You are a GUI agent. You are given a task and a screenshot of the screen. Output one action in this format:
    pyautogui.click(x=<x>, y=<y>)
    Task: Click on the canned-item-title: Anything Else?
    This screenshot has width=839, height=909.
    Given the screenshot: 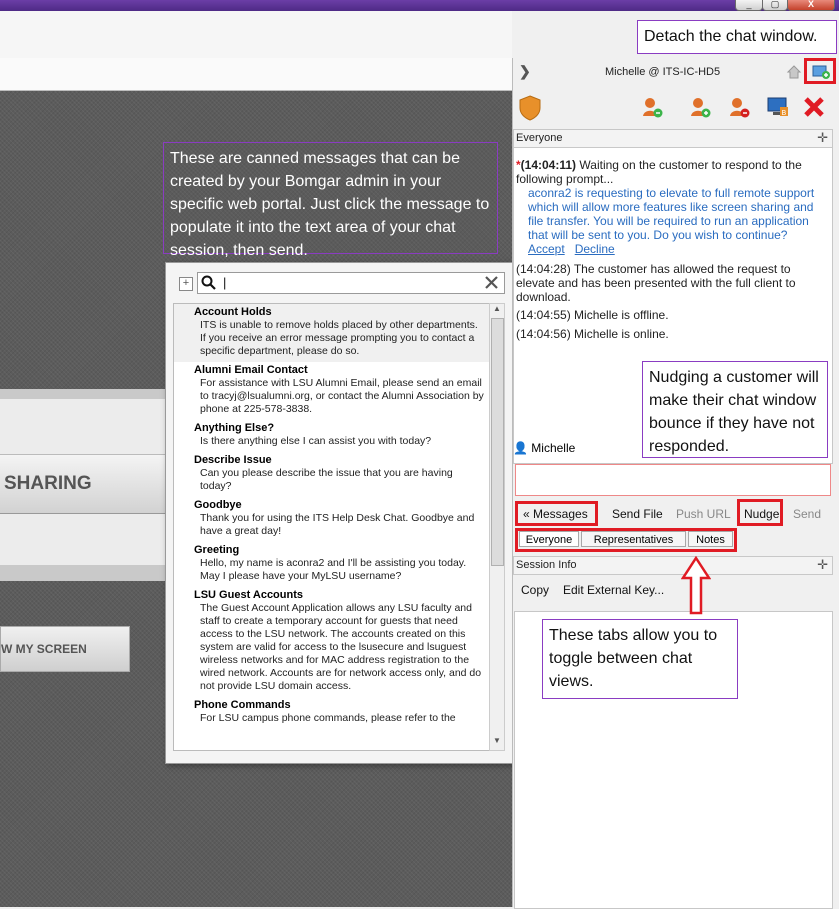 What is the action you would take?
    pyautogui.click(x=234, y=428)
    